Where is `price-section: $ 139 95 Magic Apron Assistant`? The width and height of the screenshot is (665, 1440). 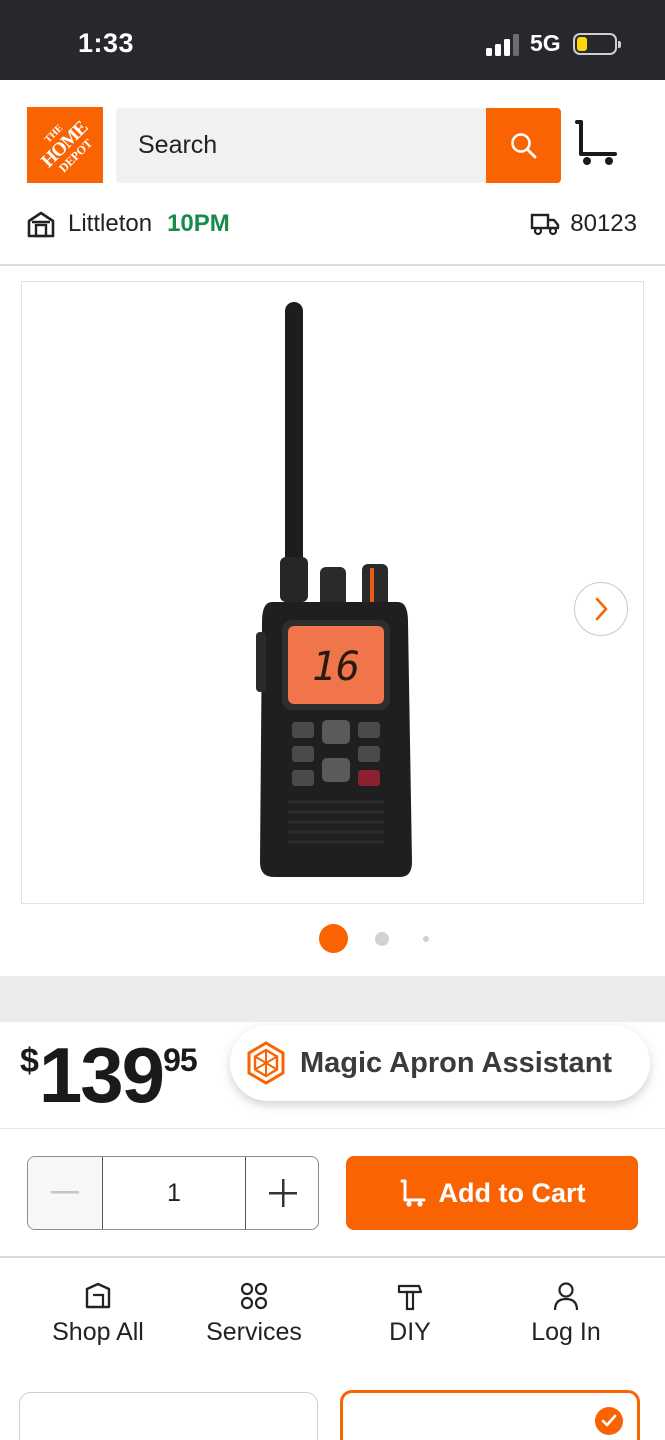 price-section: $ 139 95 Magic Apron Assistant is located at coordinates (332, 1075).